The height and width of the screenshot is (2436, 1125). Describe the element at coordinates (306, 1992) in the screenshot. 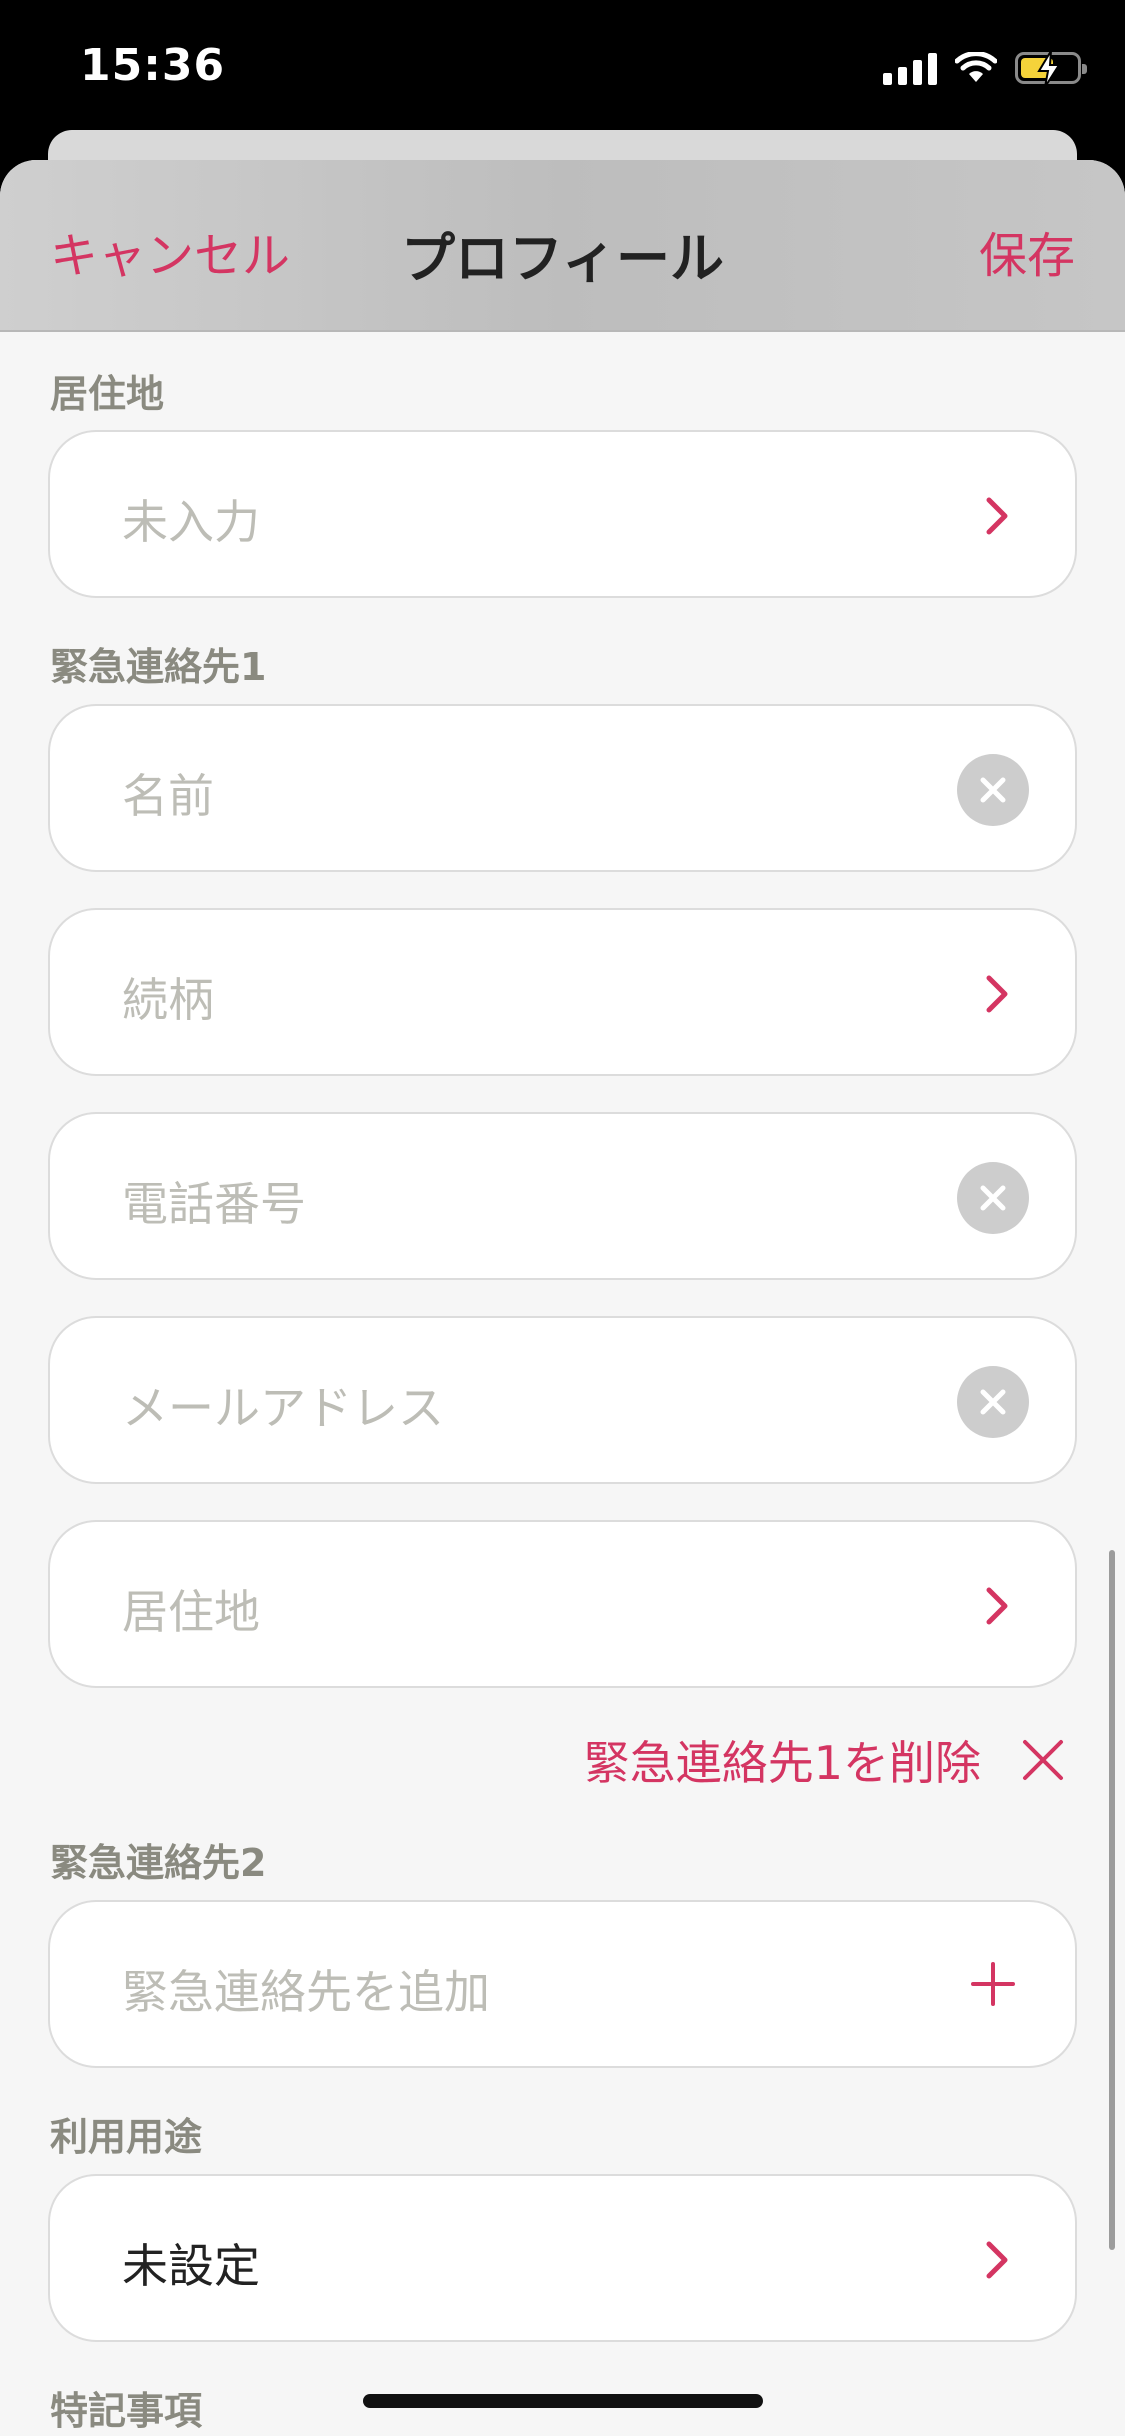

I see `add-emergency-contact-label: 緊急連絡先を追加` at that location.